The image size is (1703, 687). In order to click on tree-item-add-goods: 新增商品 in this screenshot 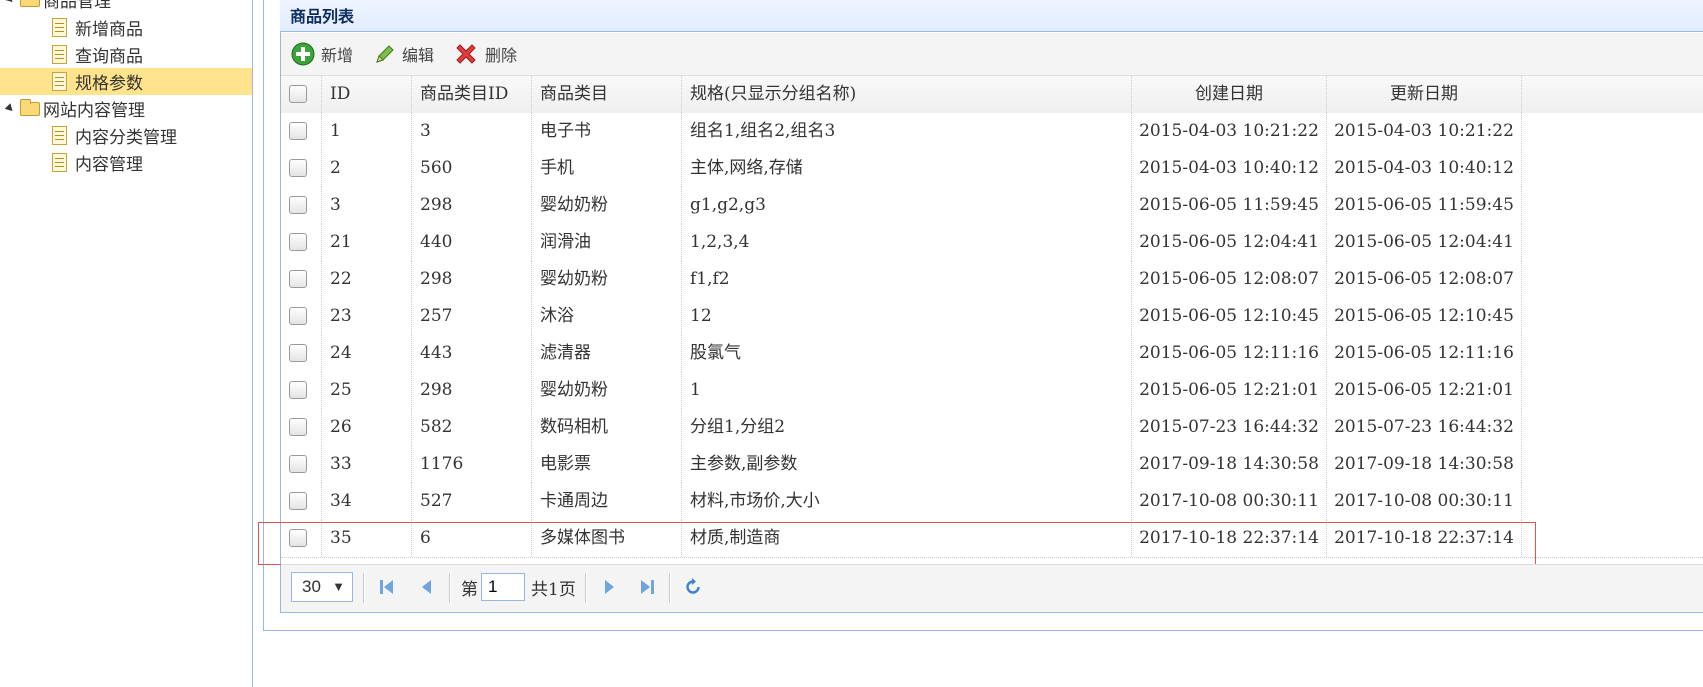, I will do `click(126, 27)`.